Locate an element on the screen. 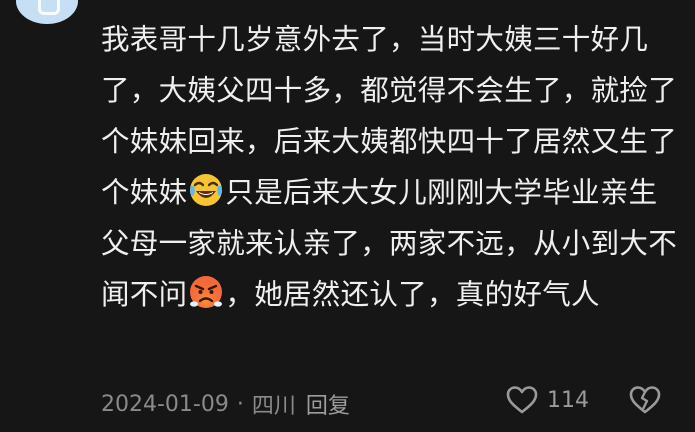 Image resolution: width=695 pixels, height=432 pixels. dislike-button is located at coordinates (645, 400).